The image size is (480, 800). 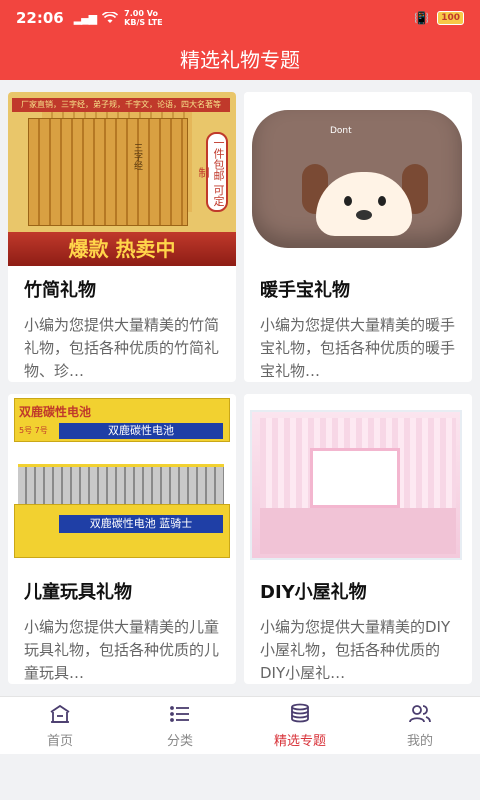 What do you see at coordinates (355, 478) in the screenshot?
I see `dollhouse-bed` at bounding box center [355, 478].